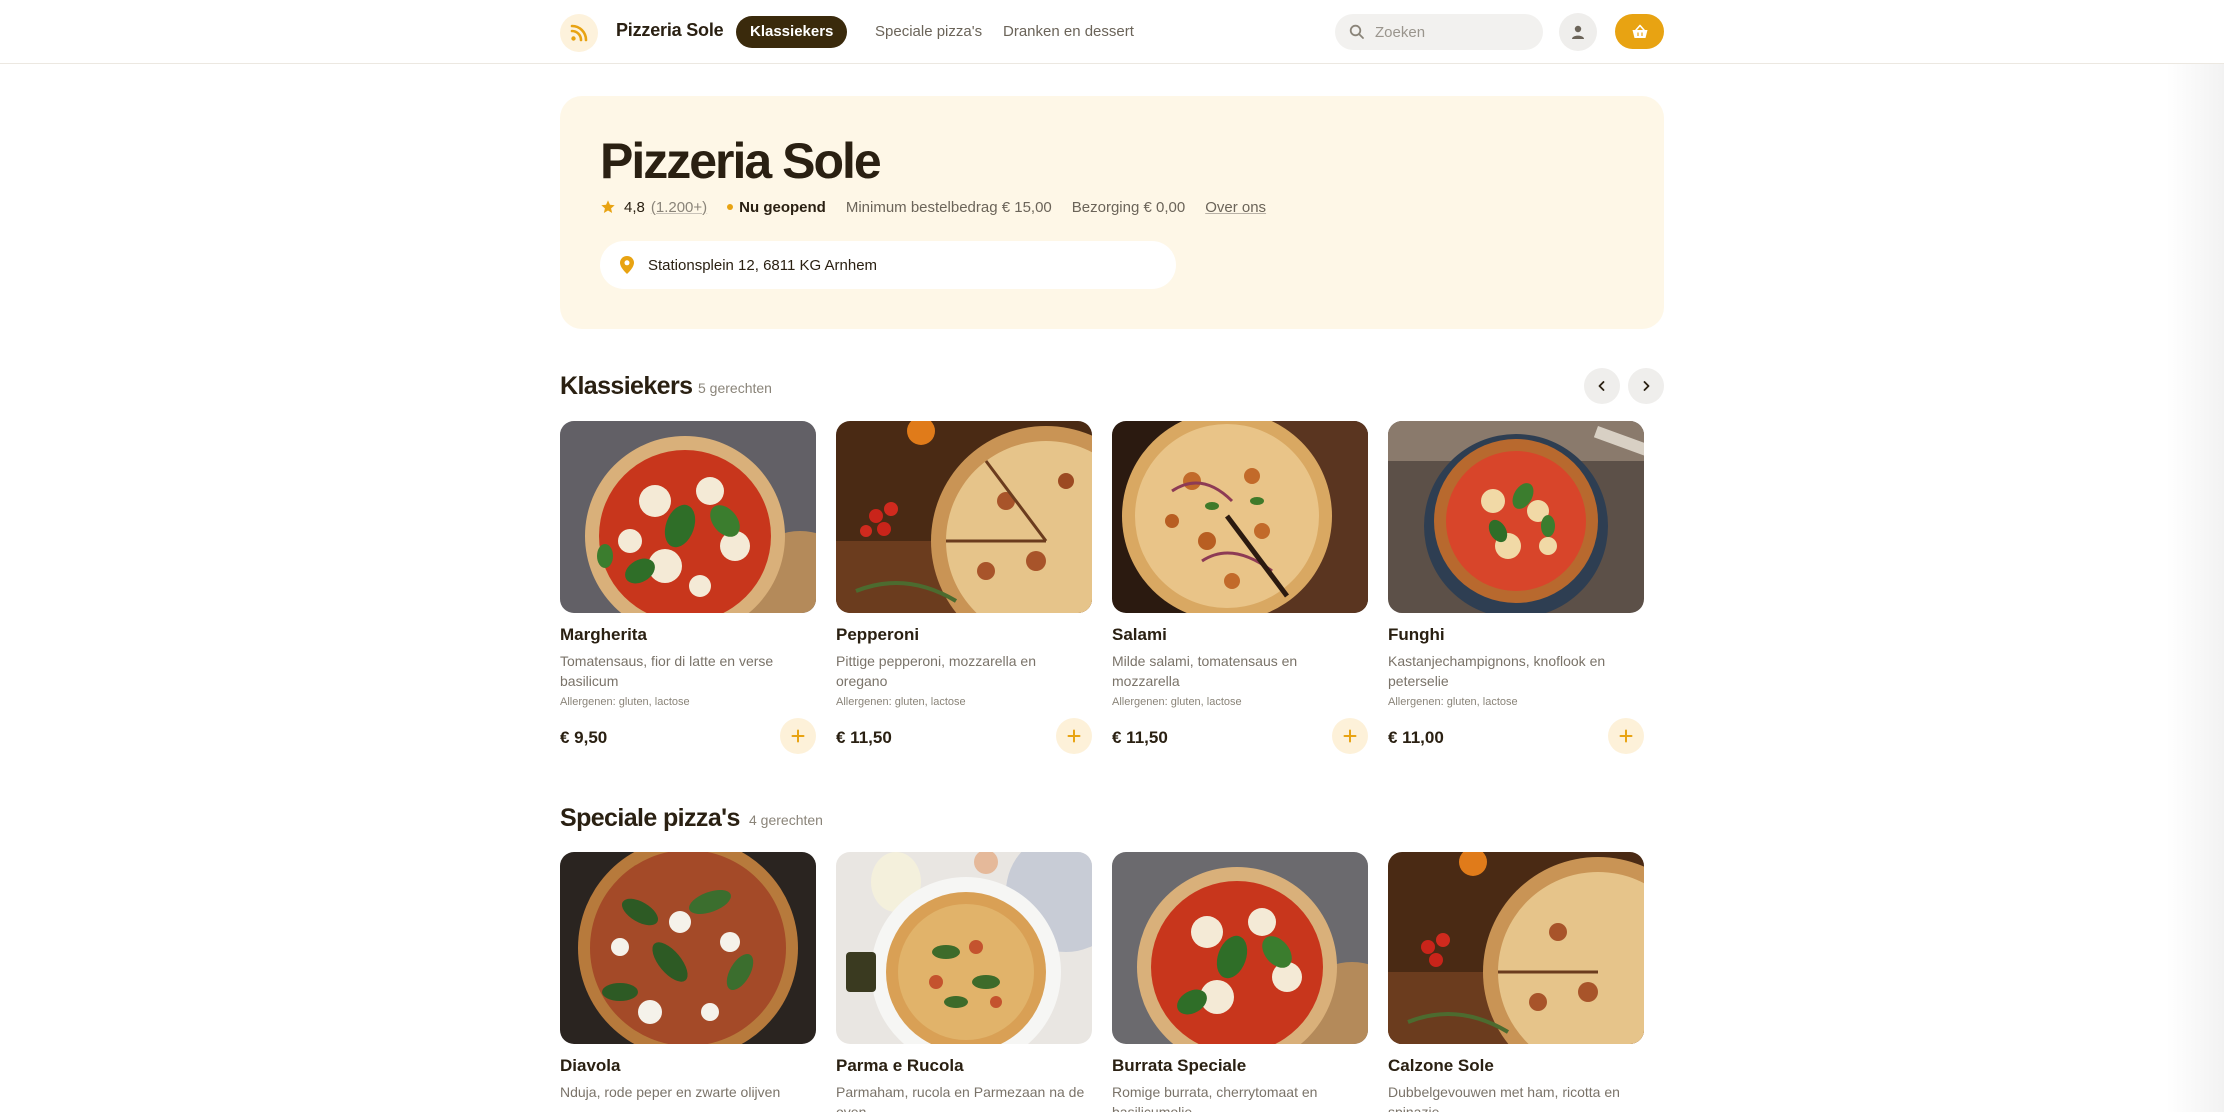  What do you see at coordinates (1516, 517) in the screenshot?
I see `pizza-image-funghi` at bounding box center [1516, 517].